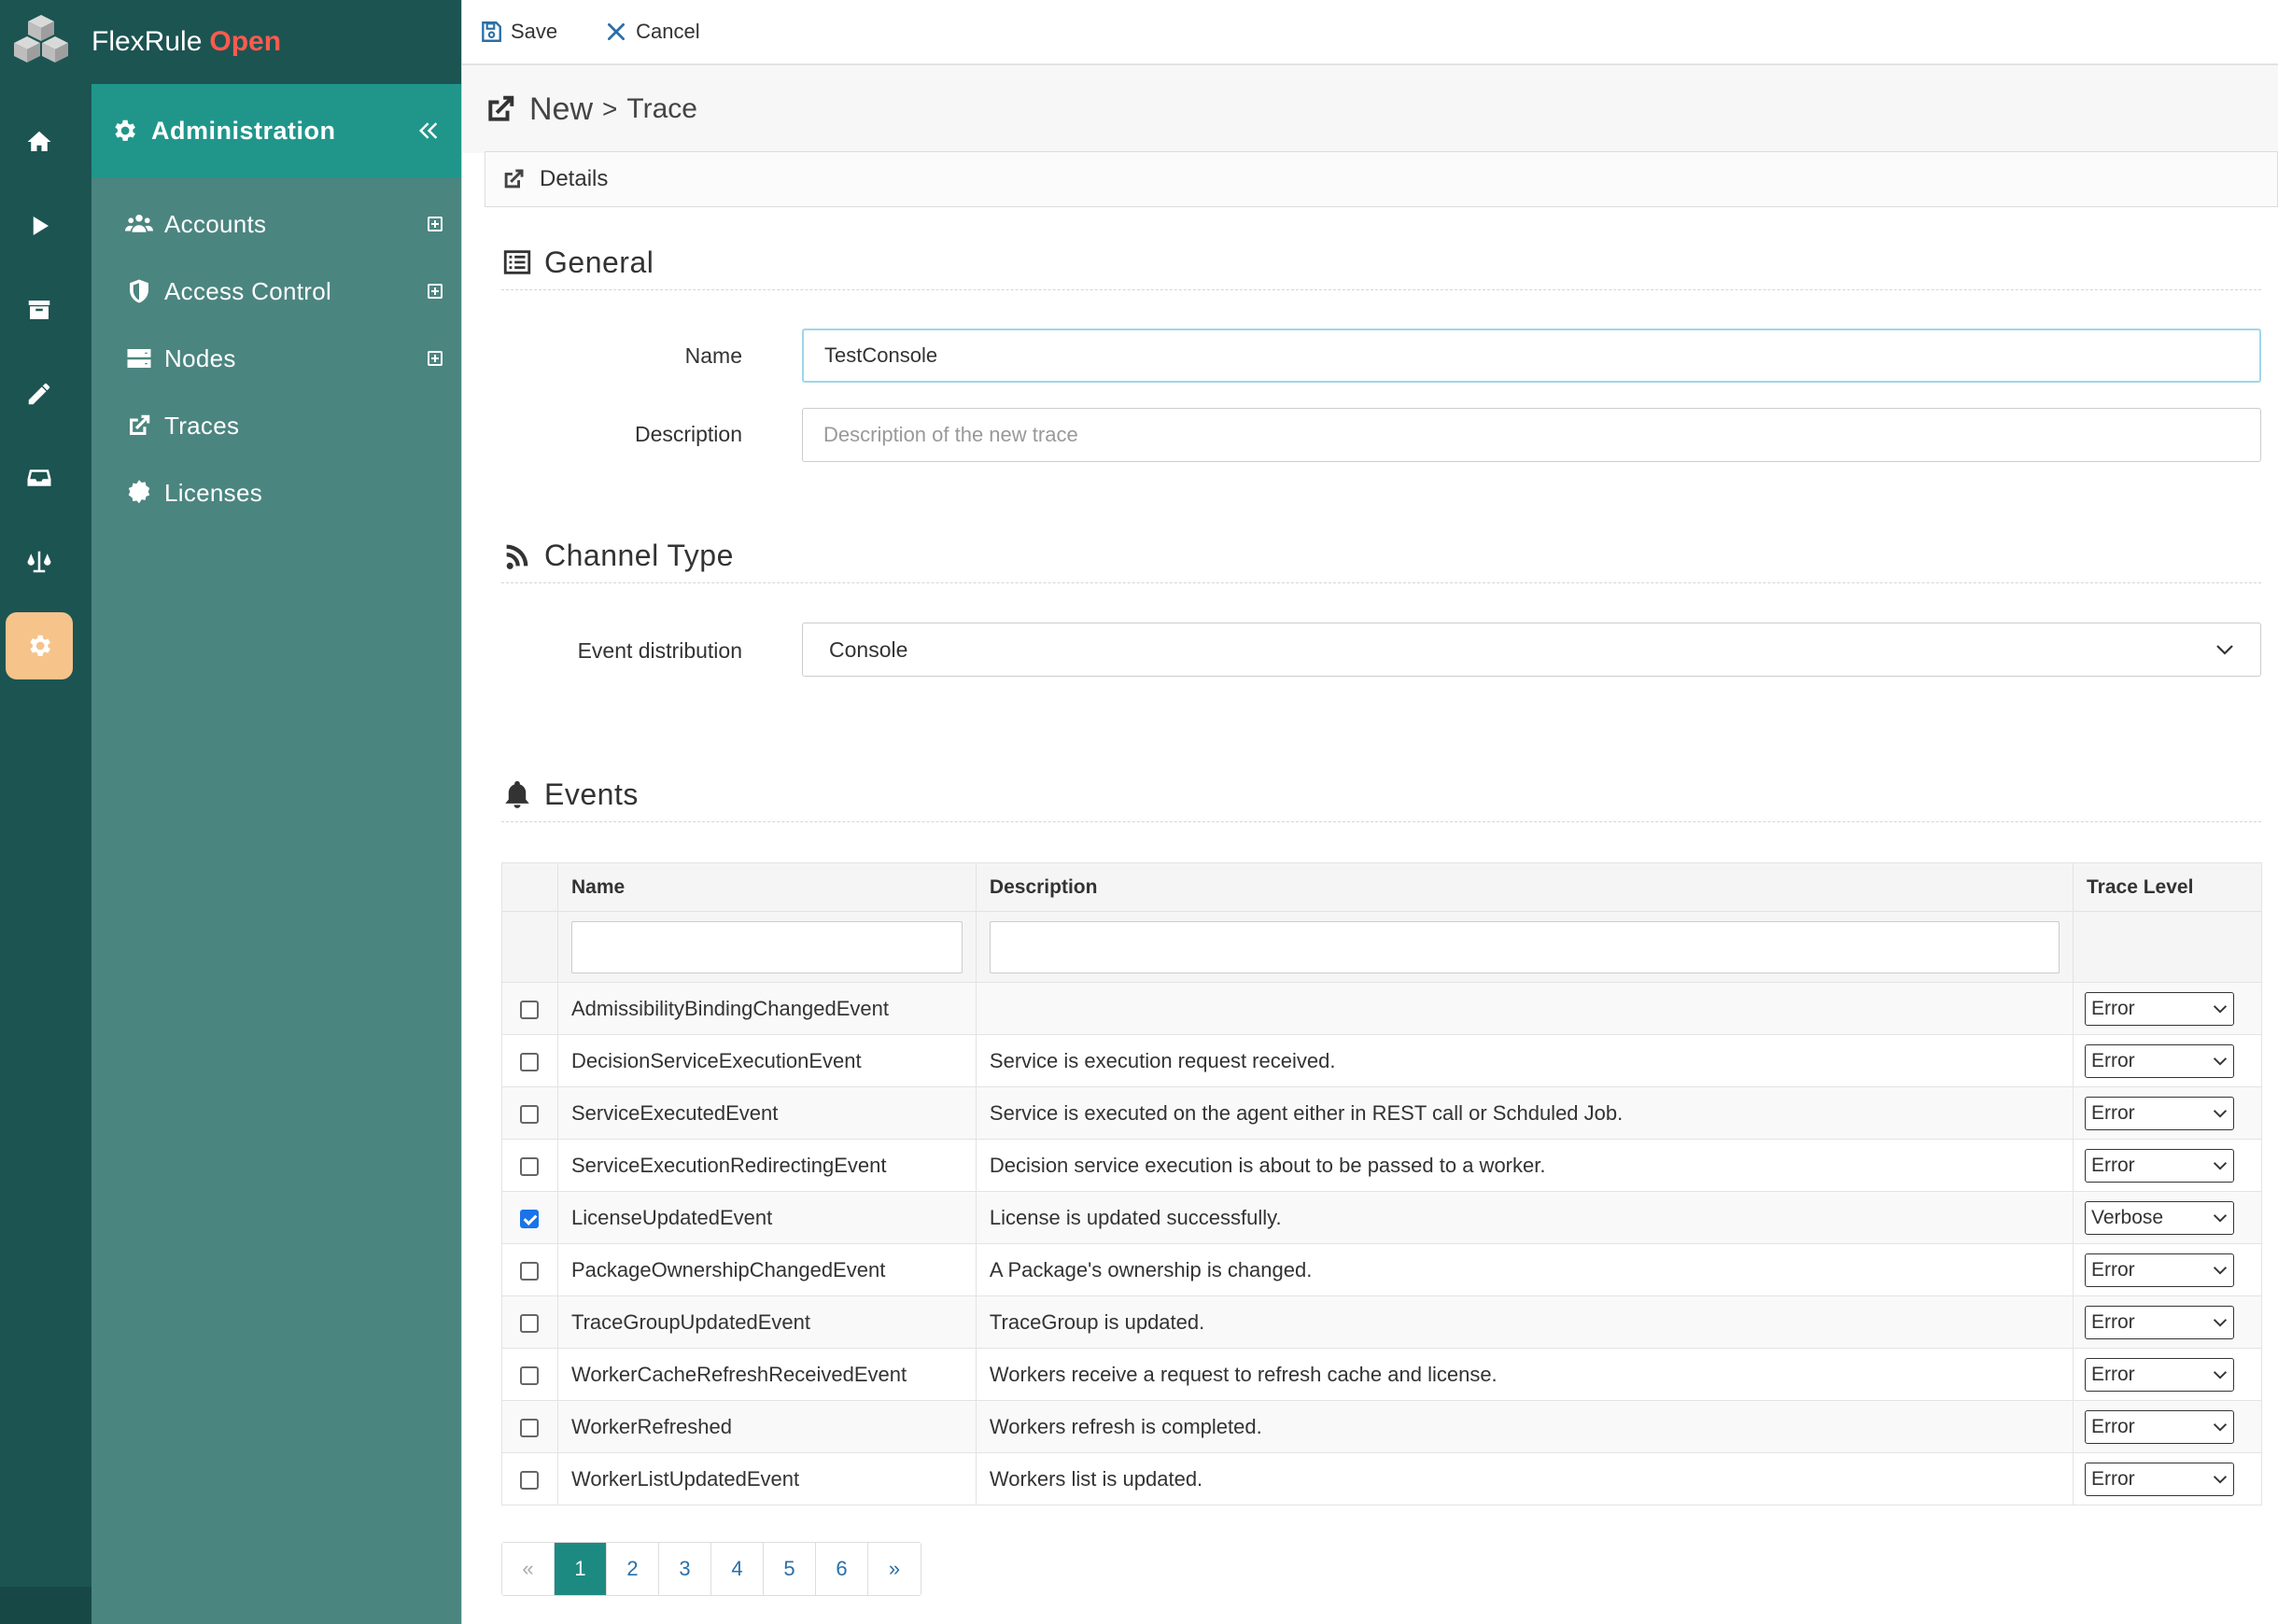  What do you see at coordinates (842, 1569) in the screenshot?
I see `pagination-page-button: 6` at bounding box center [842, 1569].